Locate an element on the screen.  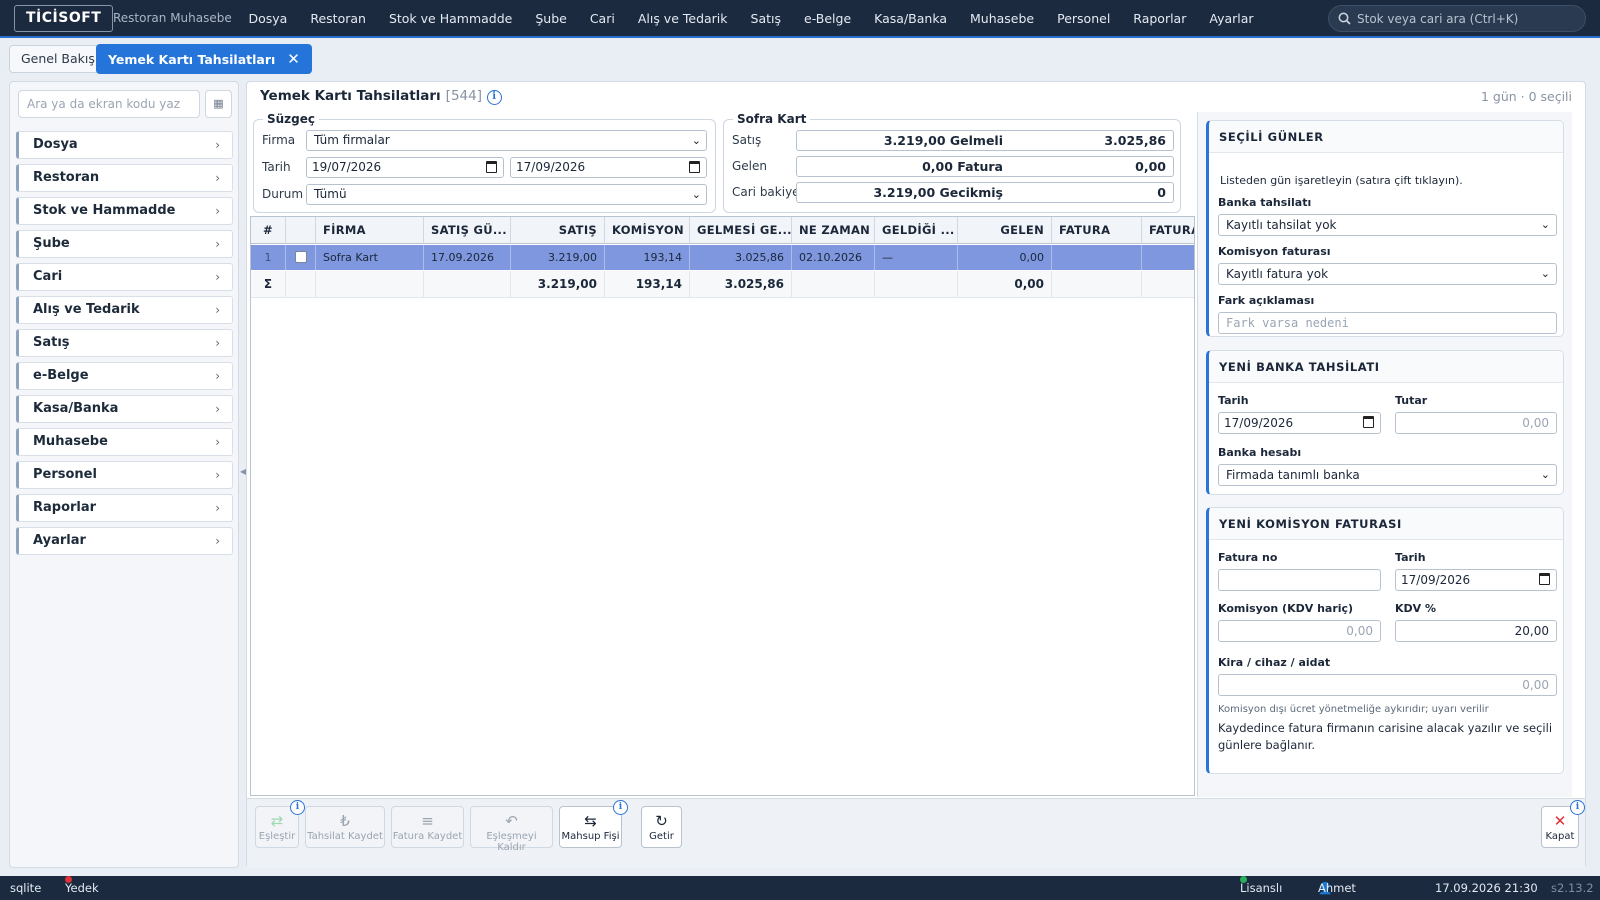
eslesme-kaldir-button: ↶ Eşleşmeyi Kaldır is located at coordinates (511, 829).